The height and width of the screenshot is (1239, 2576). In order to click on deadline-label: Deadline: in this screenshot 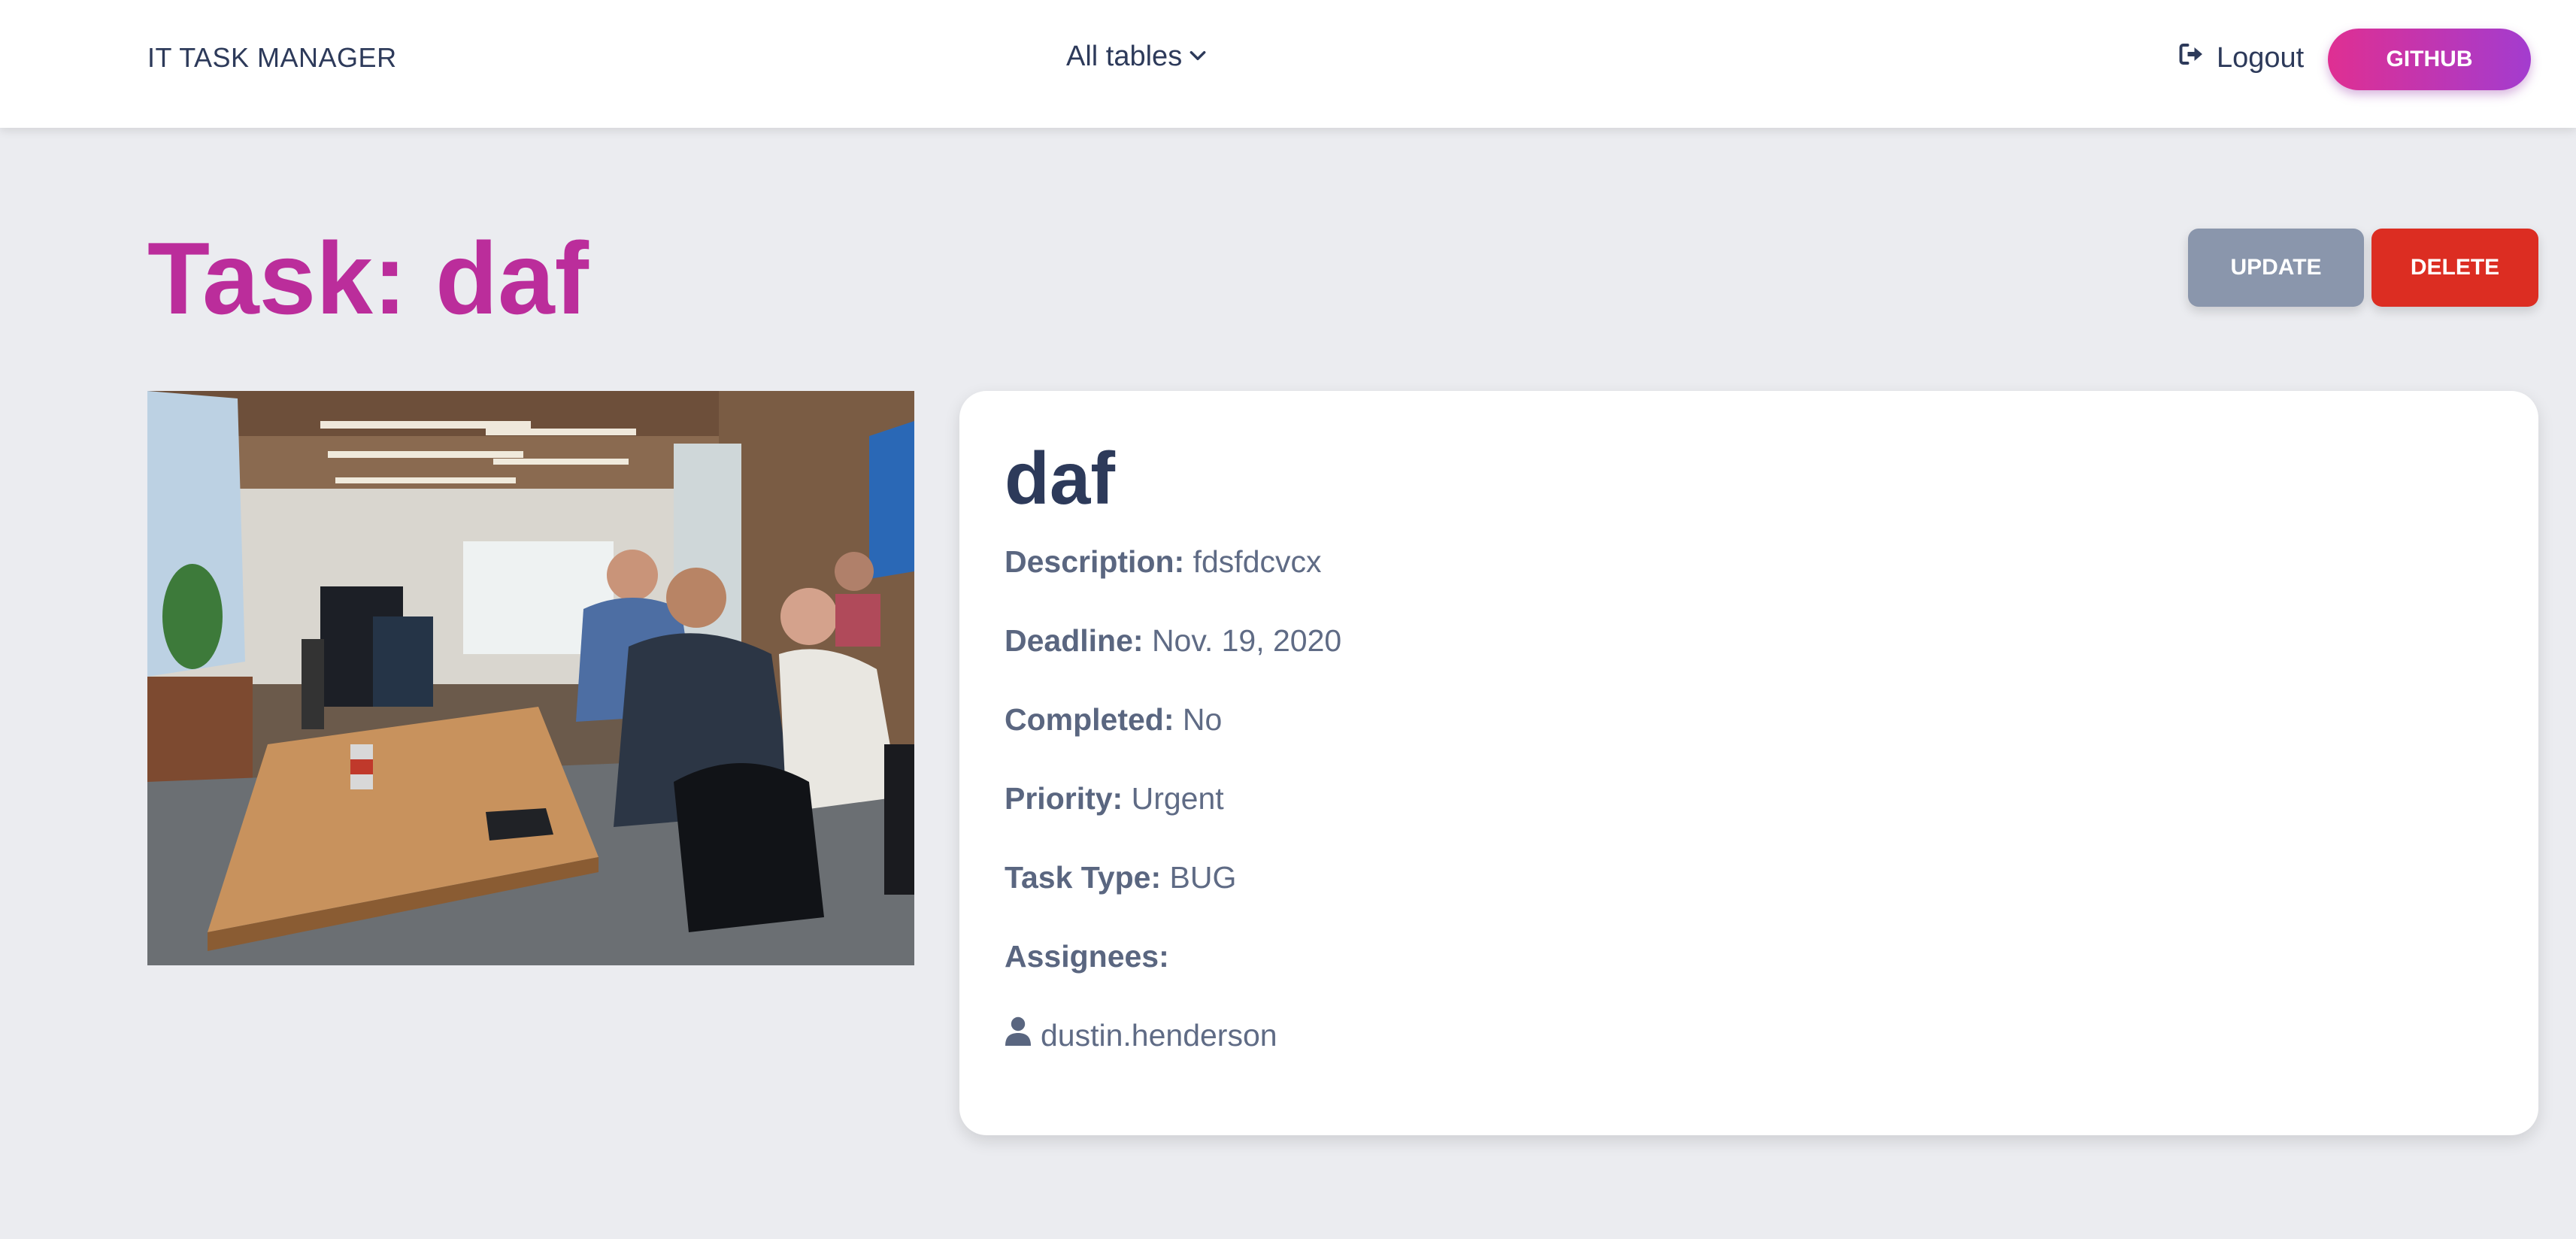, I will do `click(1074, 640)`.